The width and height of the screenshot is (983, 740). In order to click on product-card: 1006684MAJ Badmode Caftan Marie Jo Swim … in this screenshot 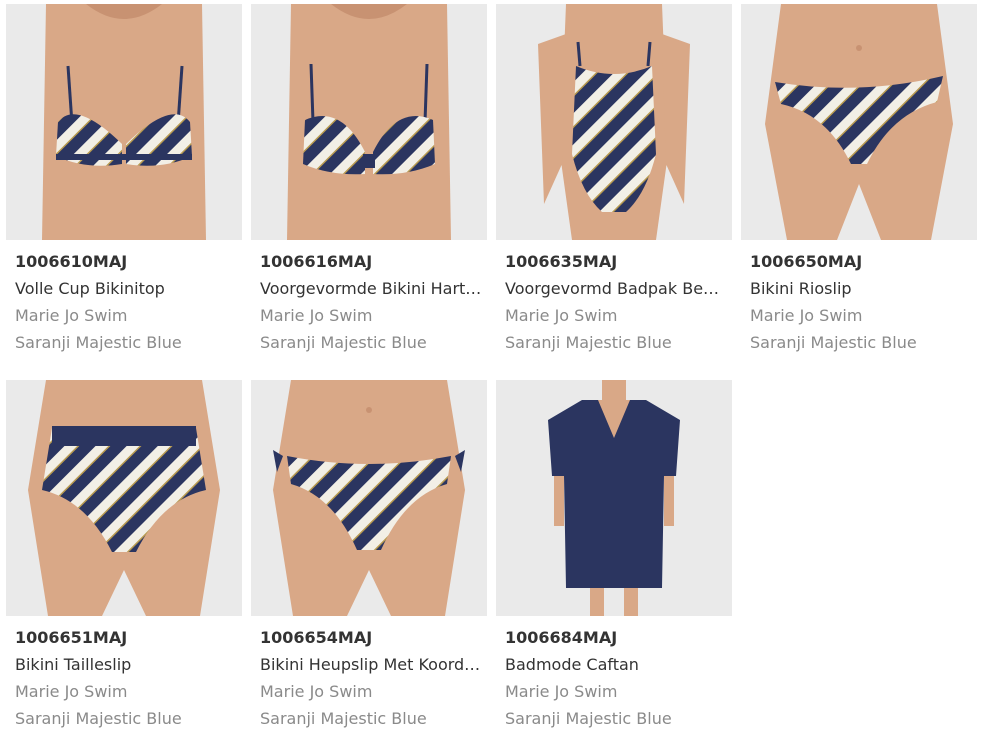, I will do `click(614, 557)`.